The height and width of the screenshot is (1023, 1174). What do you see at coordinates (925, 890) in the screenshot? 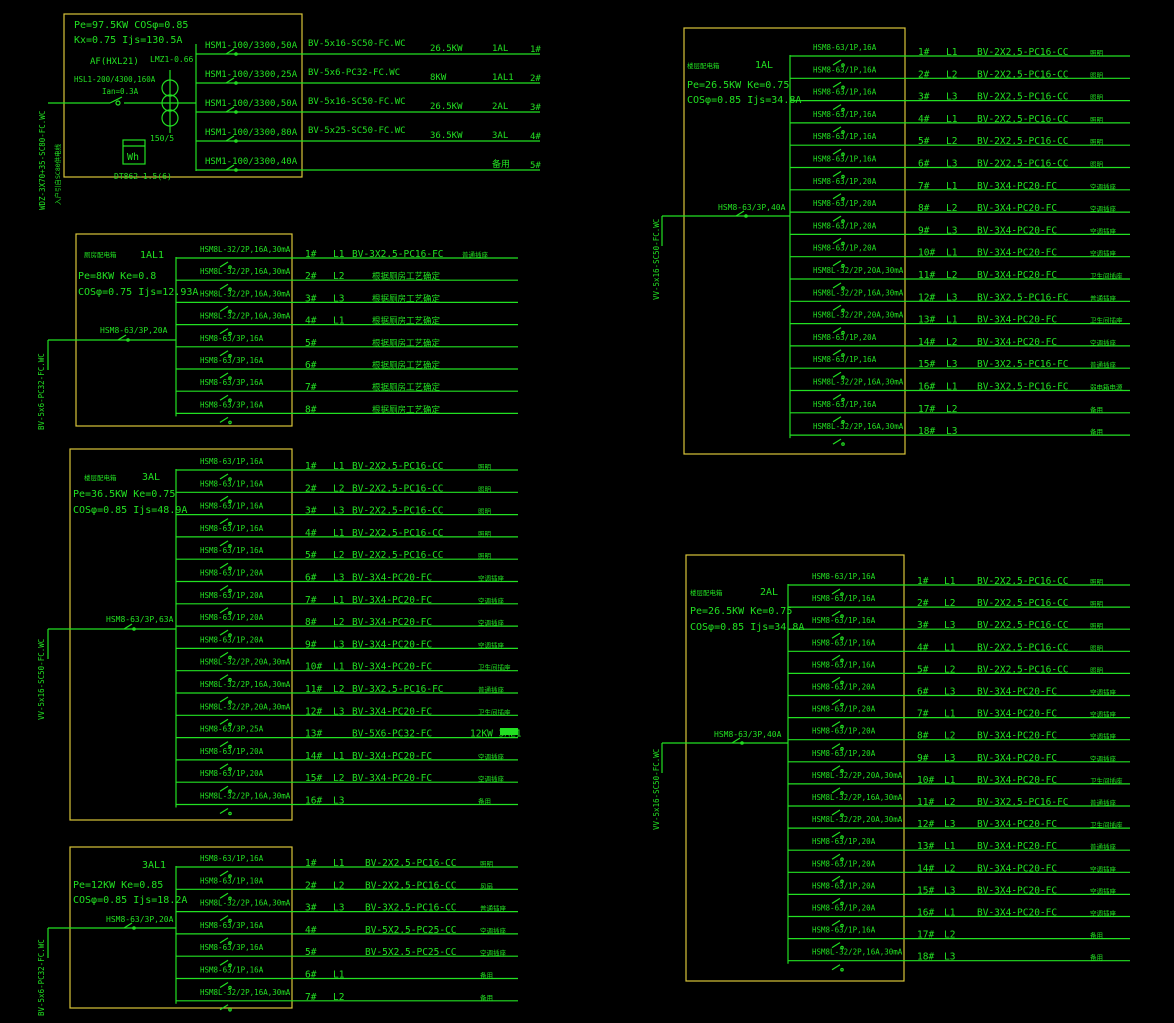
I see `circuit-number: 15#` at bounding box center [925, 890].